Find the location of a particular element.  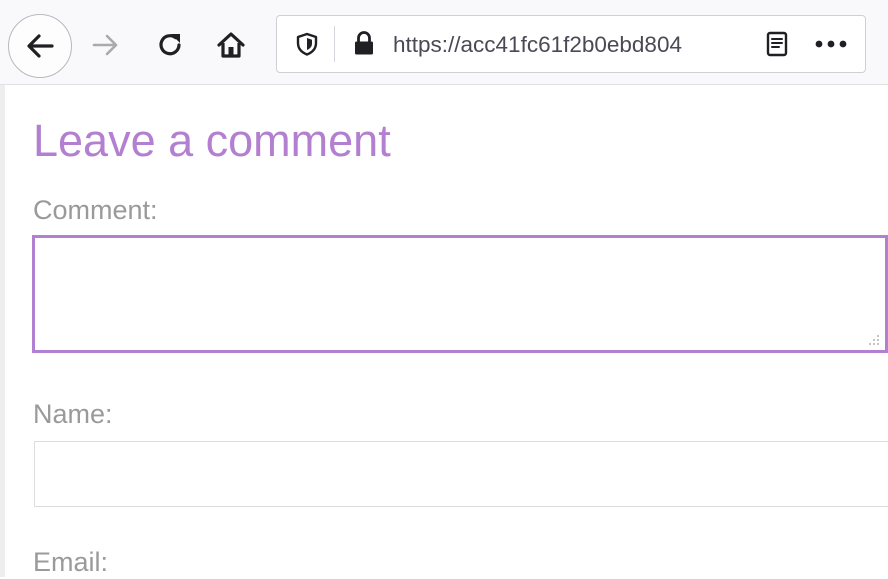

address-bar-divider is located at coordinates (334, 44).